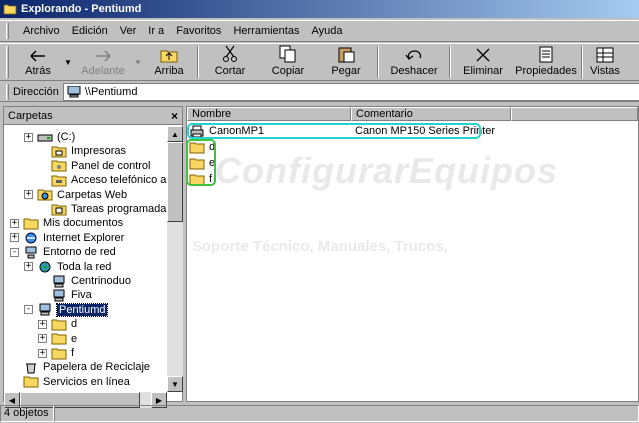 The height and width of the screenshot is (423, 639). What do you see at coordinates (10, 9) in the screenshot?
I see `explorer-folder-icon` at bounding box center [10, 9].